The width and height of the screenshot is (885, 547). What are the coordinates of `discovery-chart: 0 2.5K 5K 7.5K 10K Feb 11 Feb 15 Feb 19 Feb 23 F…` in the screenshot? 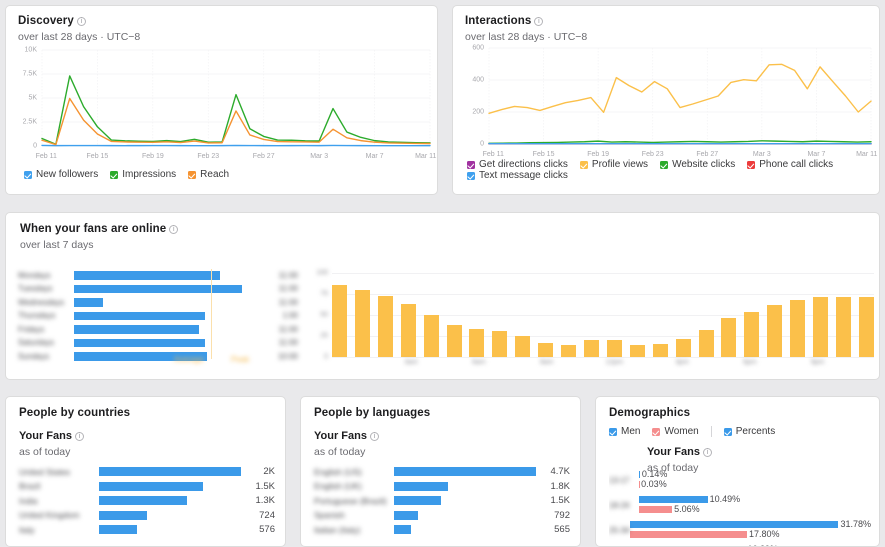 It's located at (225, 104).